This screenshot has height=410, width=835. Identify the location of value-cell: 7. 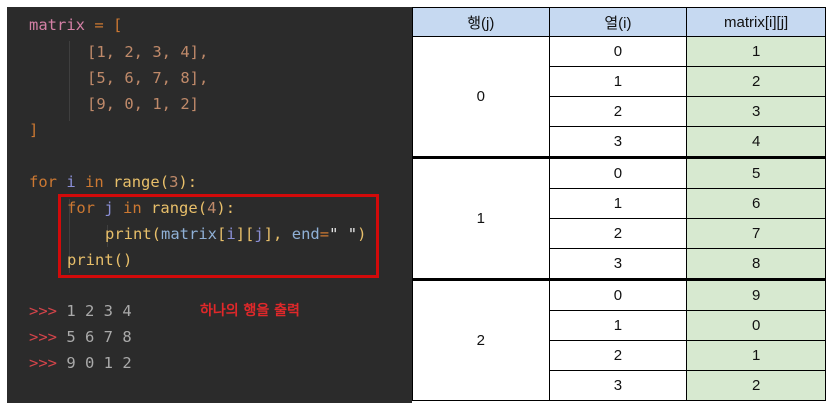
(756, 233).